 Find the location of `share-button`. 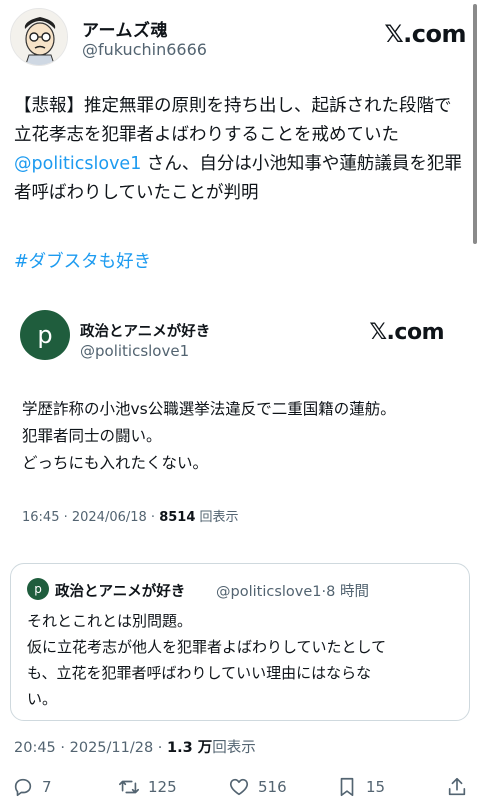

share-button is located at coordinates (461, 787).